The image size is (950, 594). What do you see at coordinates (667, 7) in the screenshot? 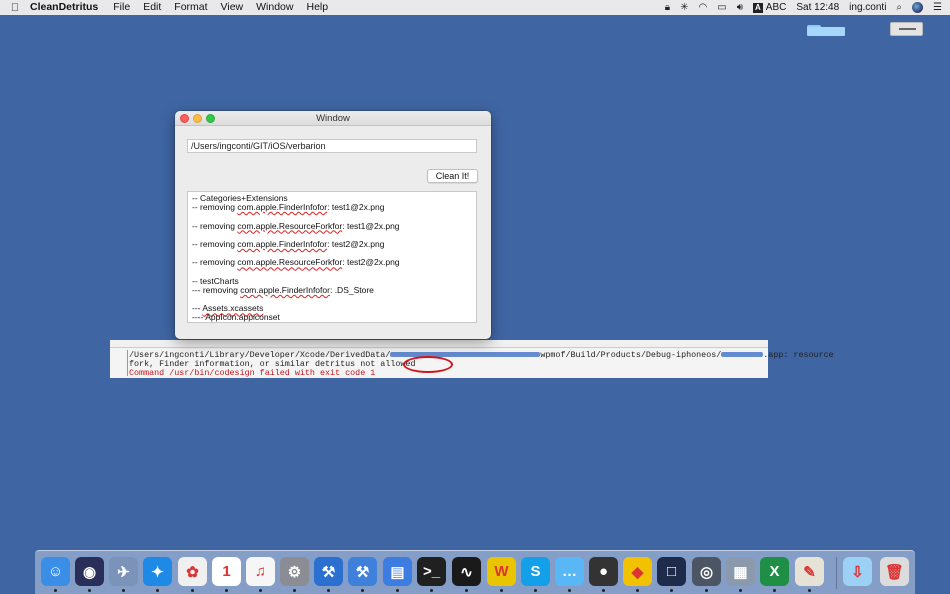
I see `lock-icon: 🔒︎` at bounding box center [667, 7].